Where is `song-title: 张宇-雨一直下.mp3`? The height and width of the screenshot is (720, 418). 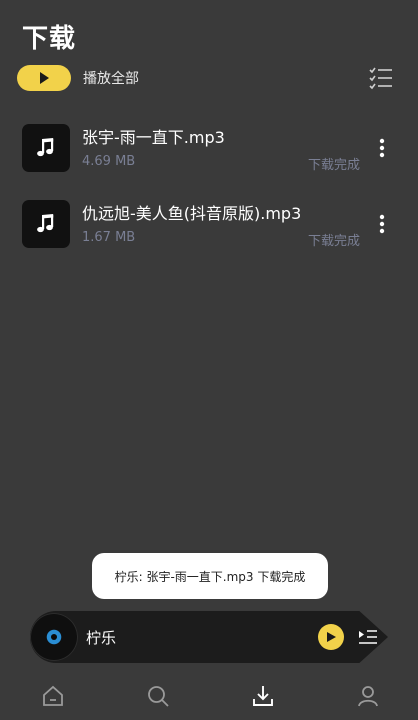 song-title: 张宇-雨一直下.mp3 is located at coordinates (153, 137).